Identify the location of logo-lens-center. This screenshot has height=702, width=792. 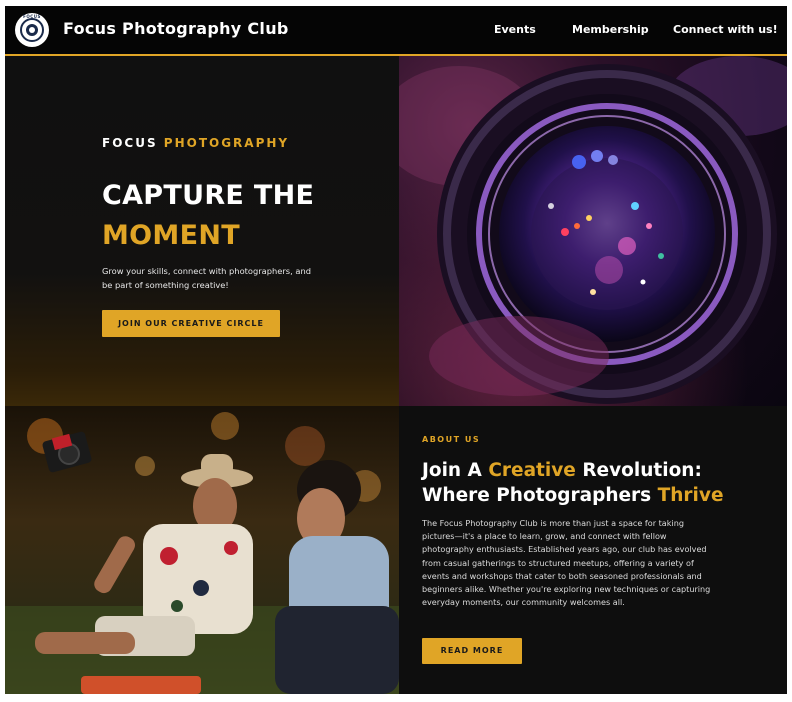
(32, 30).